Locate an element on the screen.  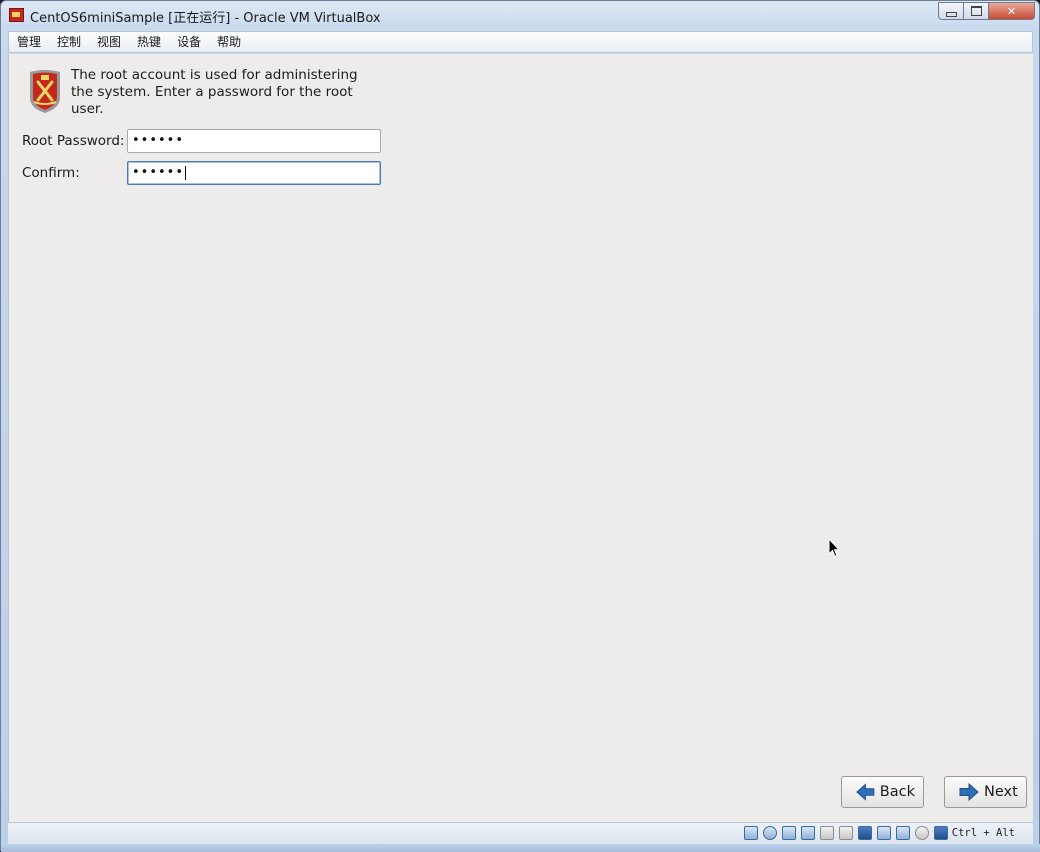
next-arrow-icon is located at coordinates (969, 792).